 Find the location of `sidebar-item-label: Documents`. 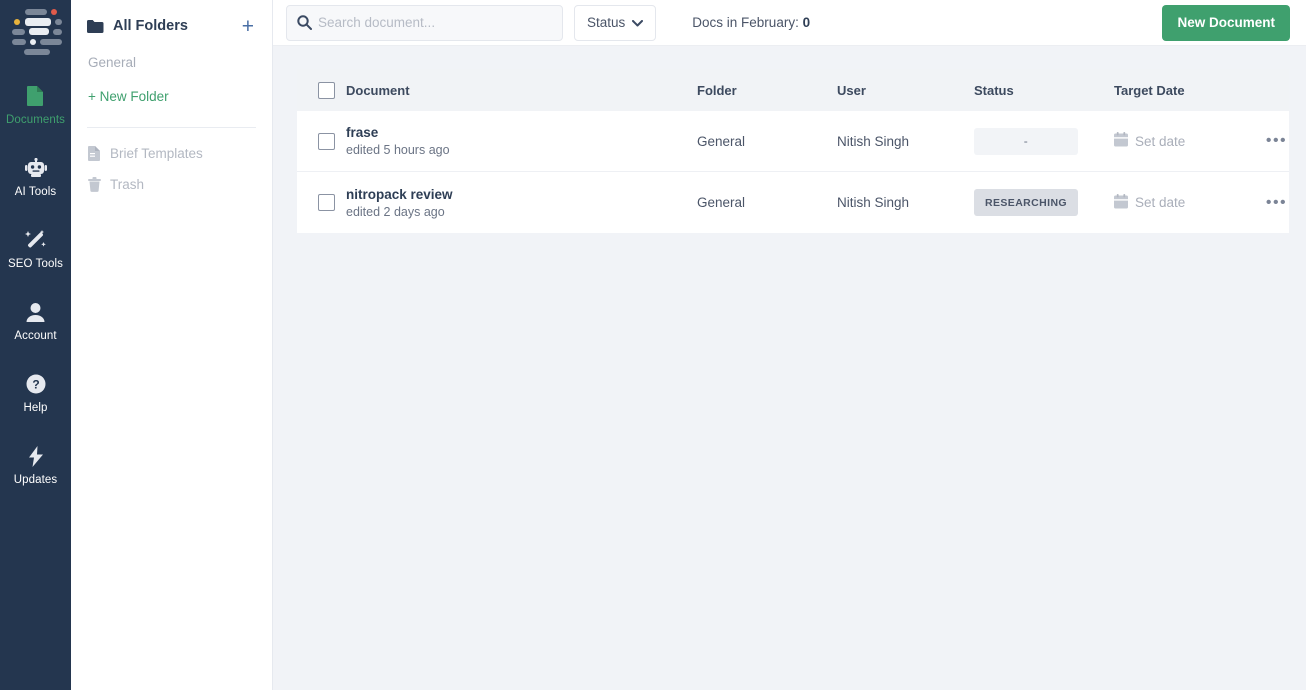

sidebar-item-label: Documents is located at coordinates (35, 120).